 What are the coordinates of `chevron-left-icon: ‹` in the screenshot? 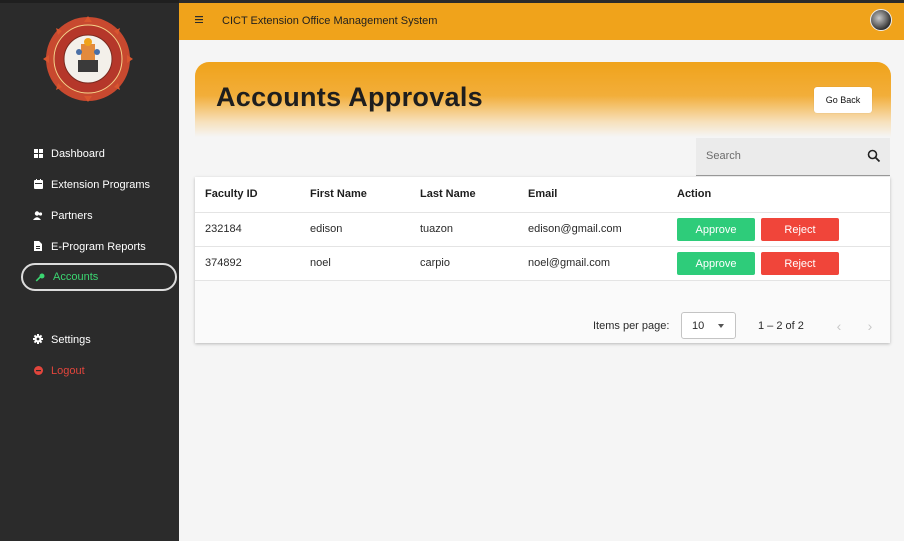 It's located at (839, 326).